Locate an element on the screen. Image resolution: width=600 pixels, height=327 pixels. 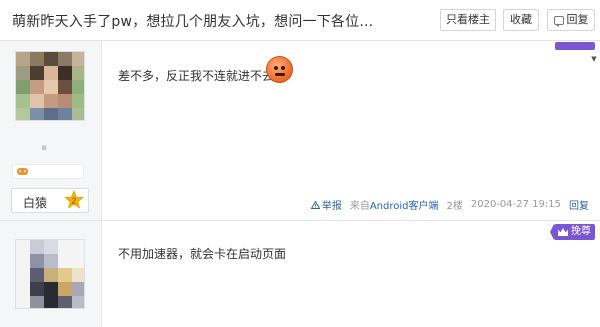
post-reply-link: 回复 is located at coordinates (579, 204).